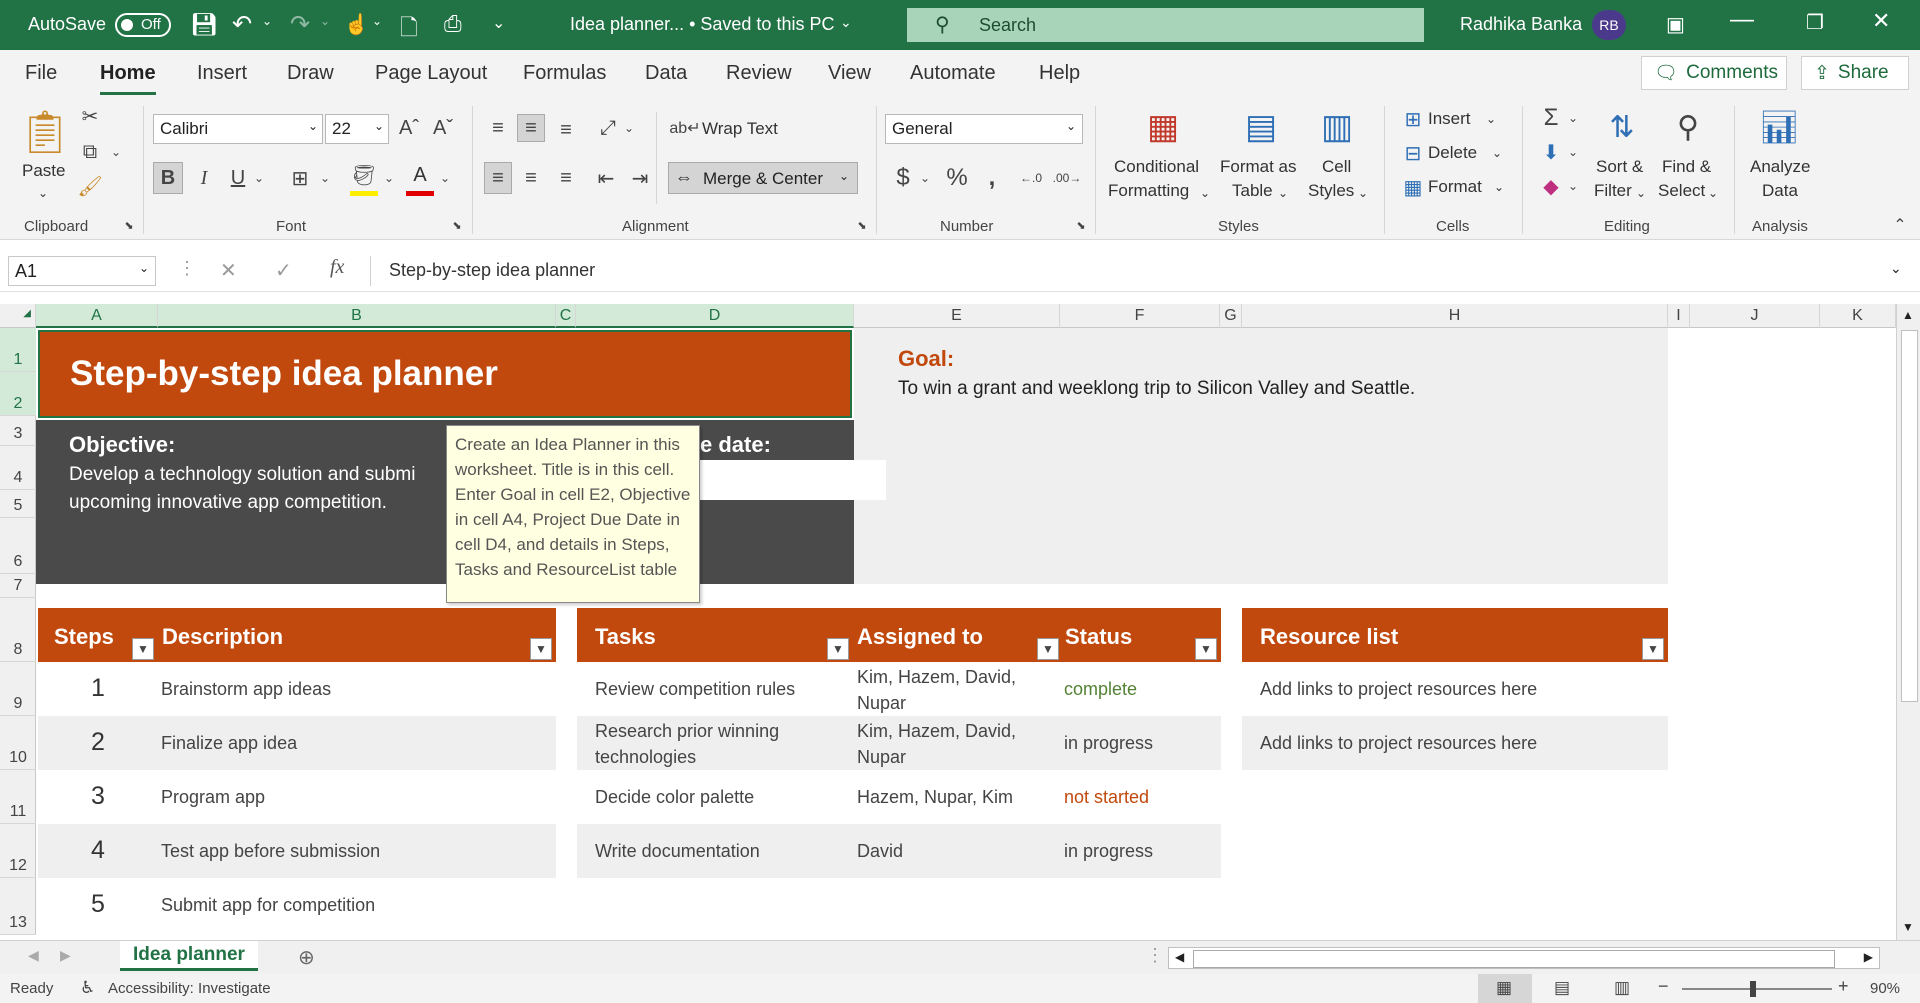  What do you see at coordinates (129, 225) in the screenshot?
I see `clipboard-launcher-icon: ⬊` at bounding box center [129, 225].